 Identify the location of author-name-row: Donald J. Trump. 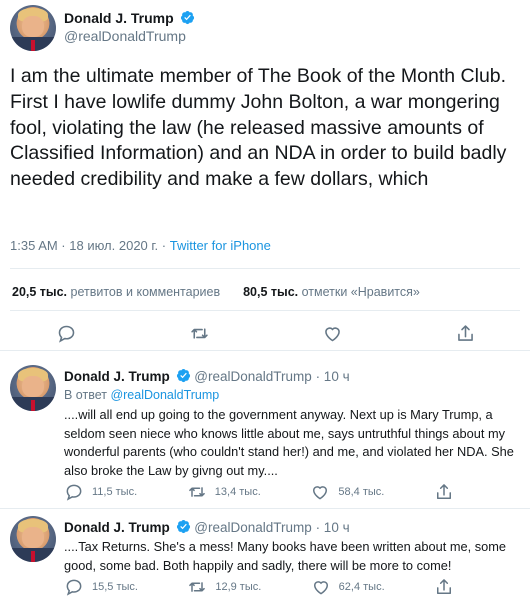
(129, 18).